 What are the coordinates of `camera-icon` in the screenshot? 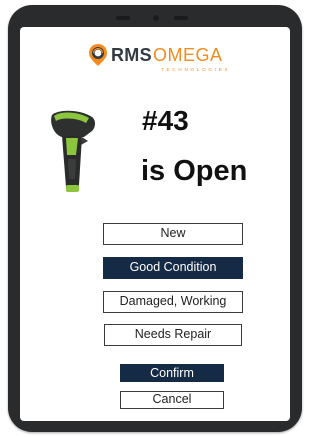 It's located at (156, 18).